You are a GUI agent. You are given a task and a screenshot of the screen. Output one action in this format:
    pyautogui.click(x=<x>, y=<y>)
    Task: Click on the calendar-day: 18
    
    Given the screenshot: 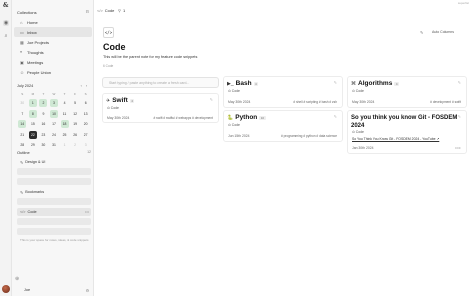 What is the action you would take?
    pyautogui.click(x=64, y=124)
    